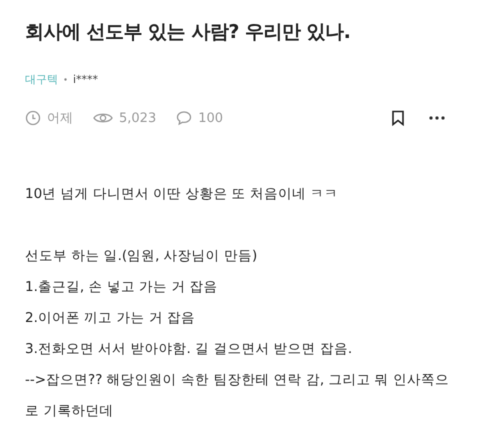  I want to click on body-text: 선도부 하는 일.(임원, 사장님이 만듬), so click(141, 256).